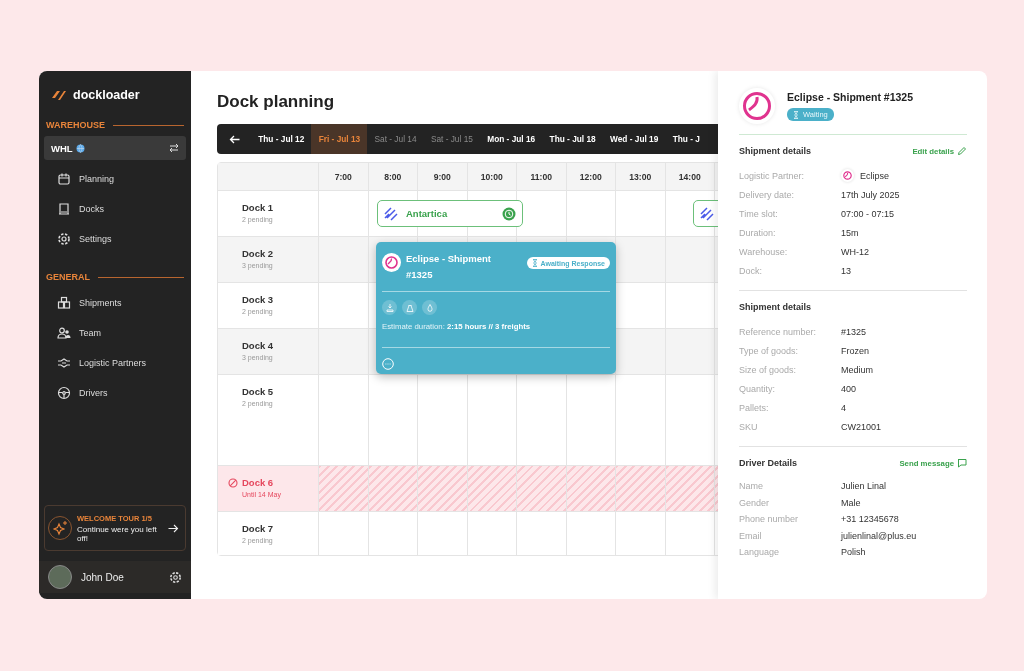  Describe the element at coordinates (769, 350) in the screenshot. I see `field-label: Type of goods:` at that location.